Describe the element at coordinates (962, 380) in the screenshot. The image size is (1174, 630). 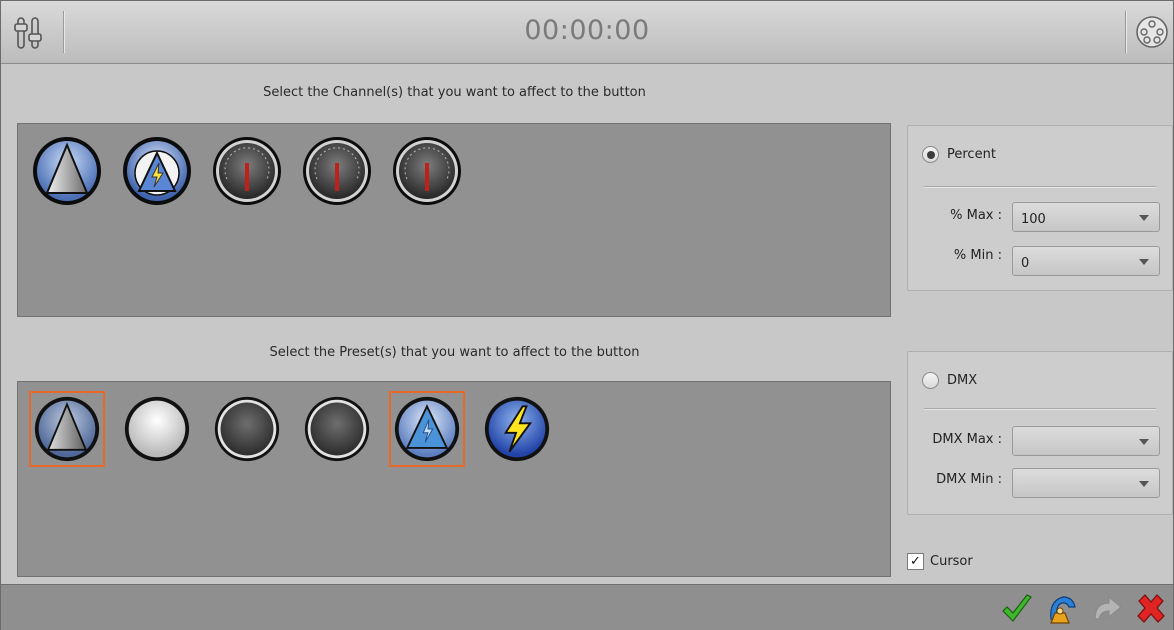
I see `dmx-radio-label: DMX` at that location.